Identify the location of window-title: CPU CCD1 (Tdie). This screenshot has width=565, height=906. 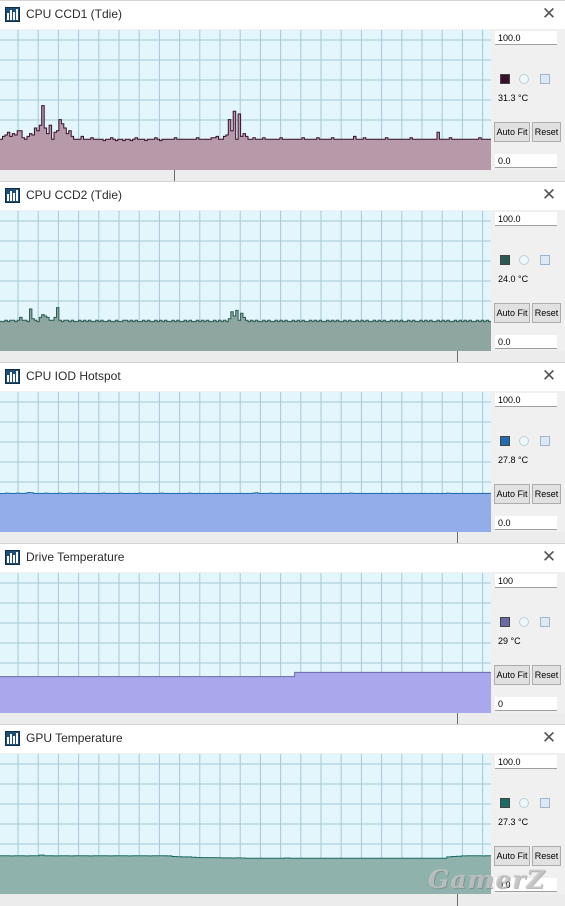
(74, 14).